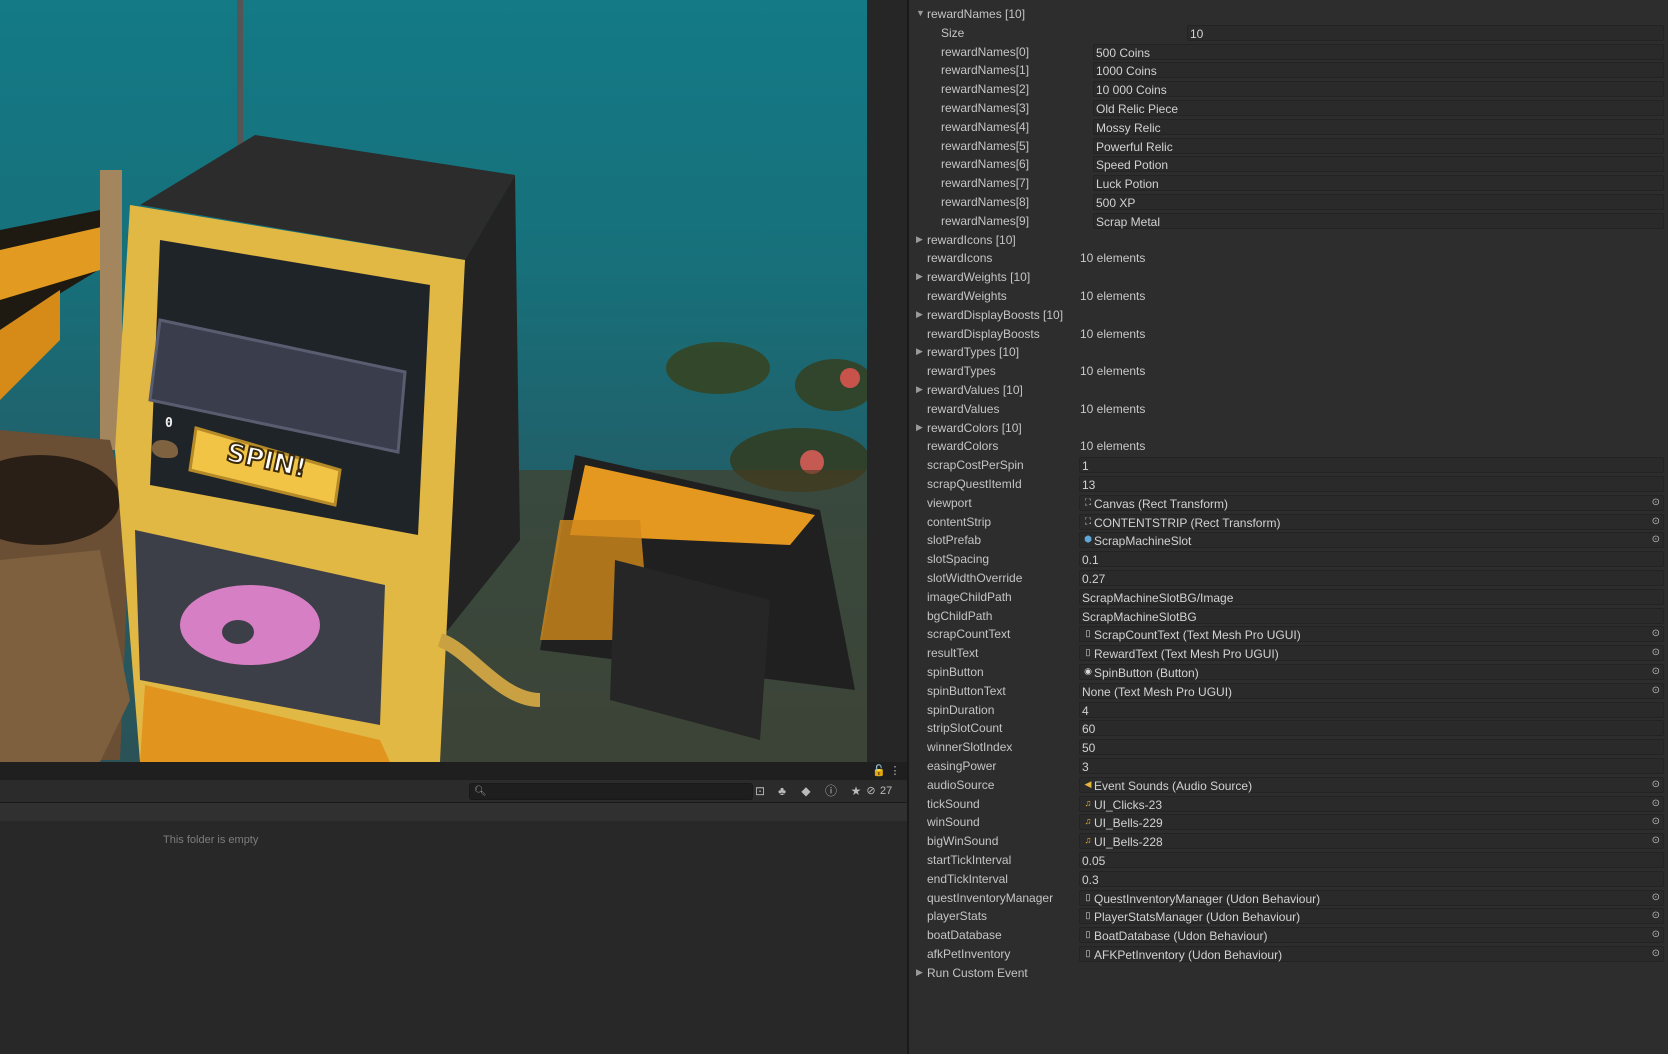  I want to click on reward-name-field: 500 Coins, so click(1378, 51).